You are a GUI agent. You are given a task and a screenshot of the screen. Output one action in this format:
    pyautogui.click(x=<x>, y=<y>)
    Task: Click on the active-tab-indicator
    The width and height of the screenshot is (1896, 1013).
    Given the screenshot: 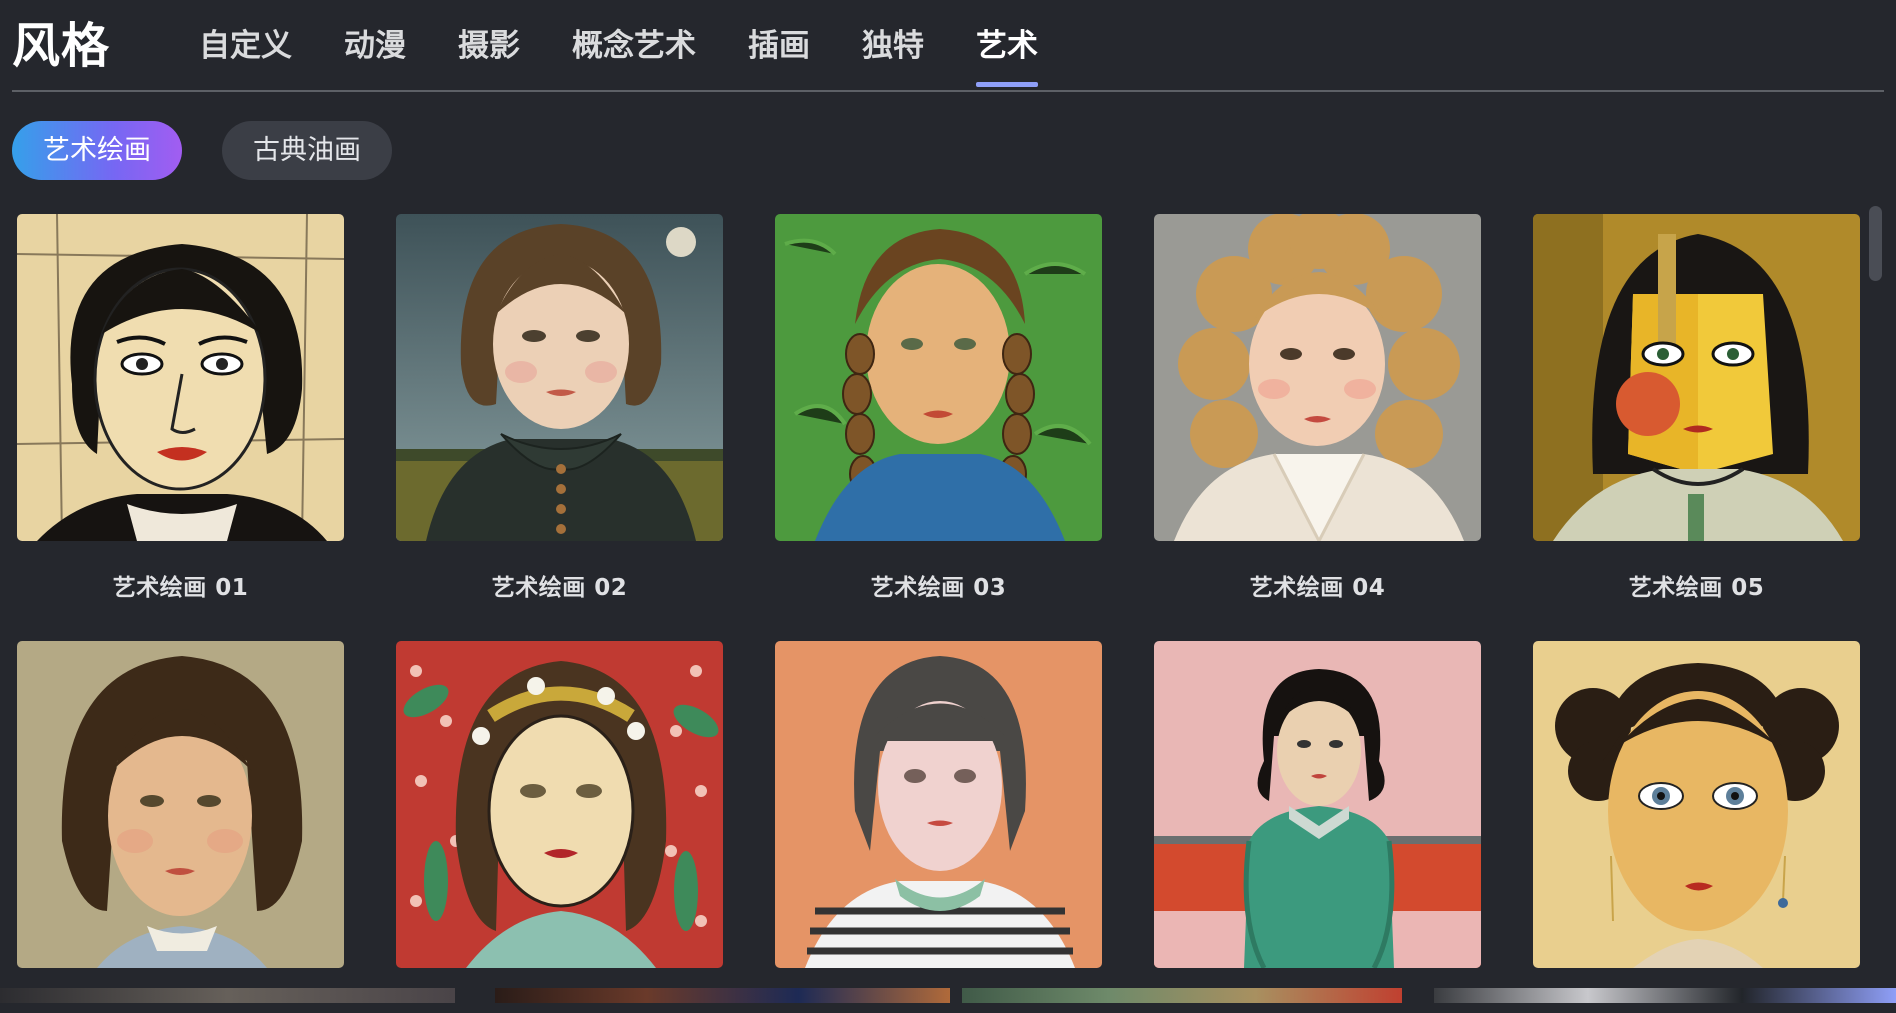 What is the action you would take?
    pyautogui.click(x=1007, y=84)
    